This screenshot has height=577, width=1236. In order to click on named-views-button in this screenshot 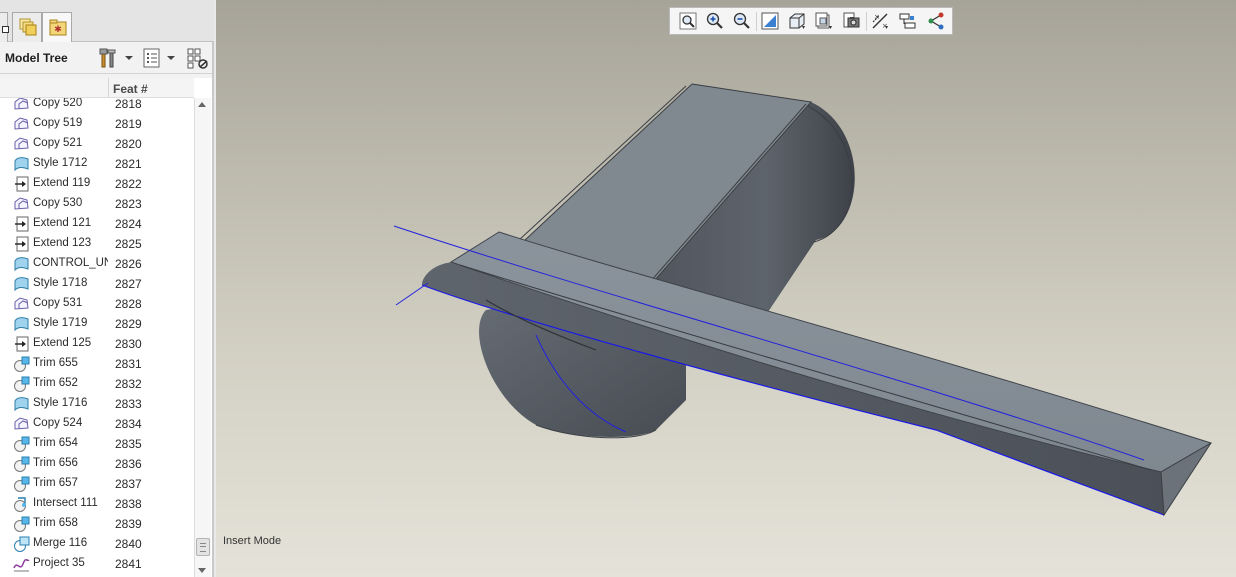, I will do `click(824, 21)`.